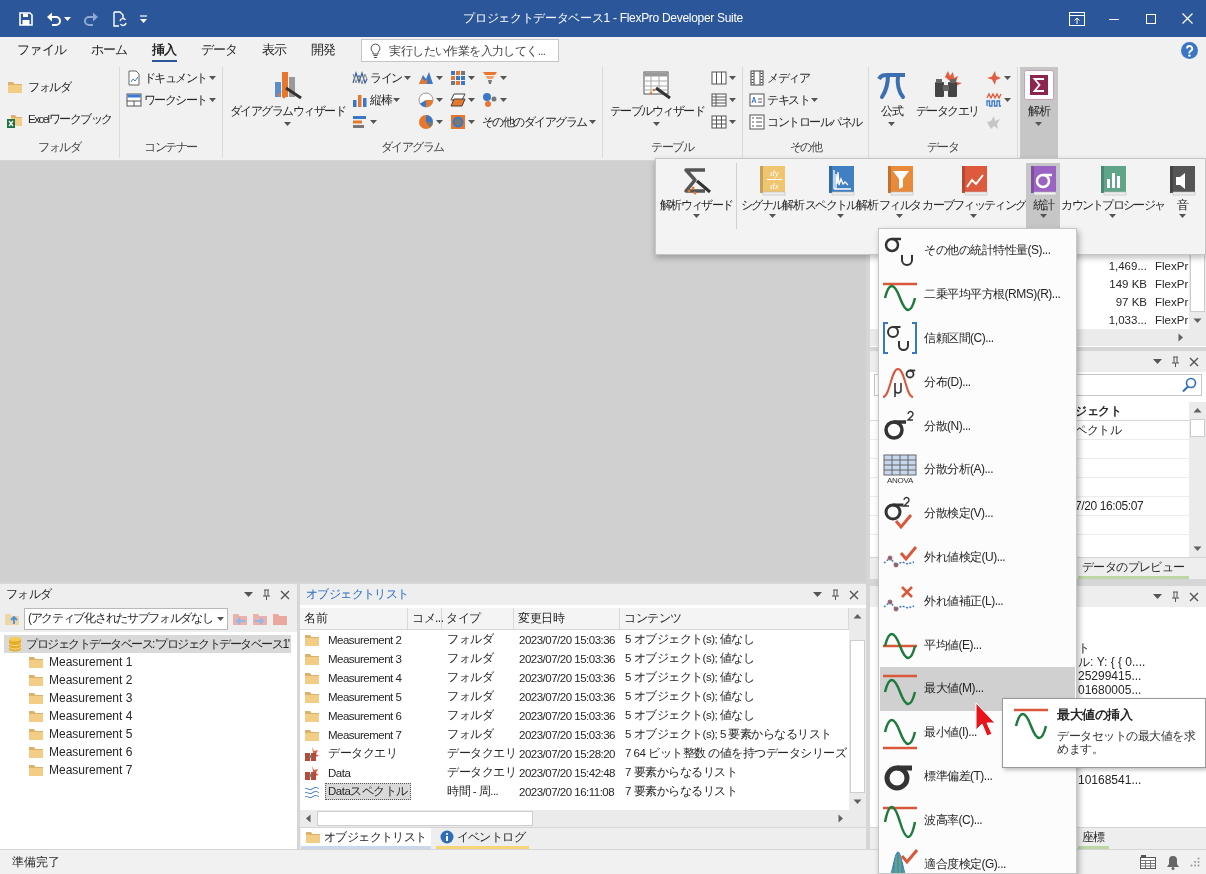  Describe the element at coordinates (59, 87) in the screenshot. I see `folder-button: フォルダ` at that location.